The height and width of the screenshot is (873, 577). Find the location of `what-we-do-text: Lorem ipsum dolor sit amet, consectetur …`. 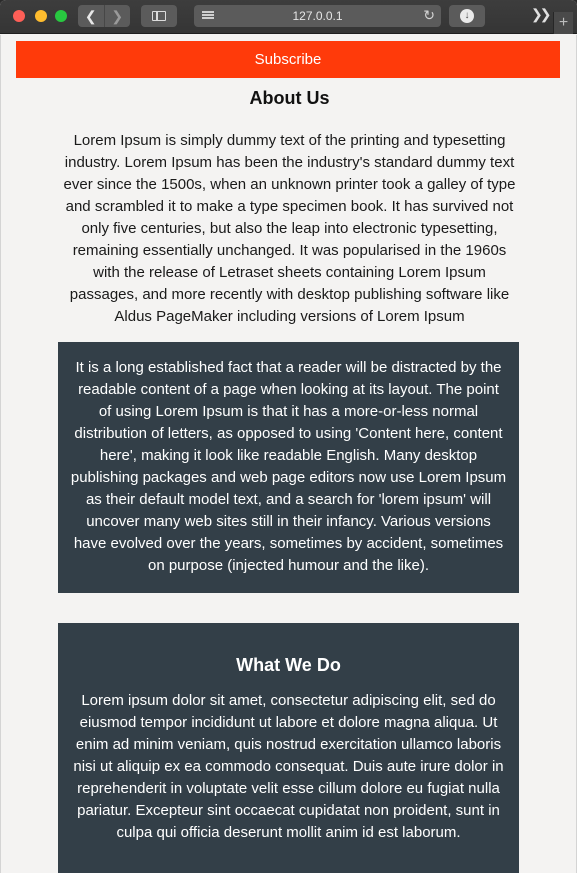

what-we-do-text: Lorem ipsum dolor sit amet, consectetur … is located at coordinates (288, 766).